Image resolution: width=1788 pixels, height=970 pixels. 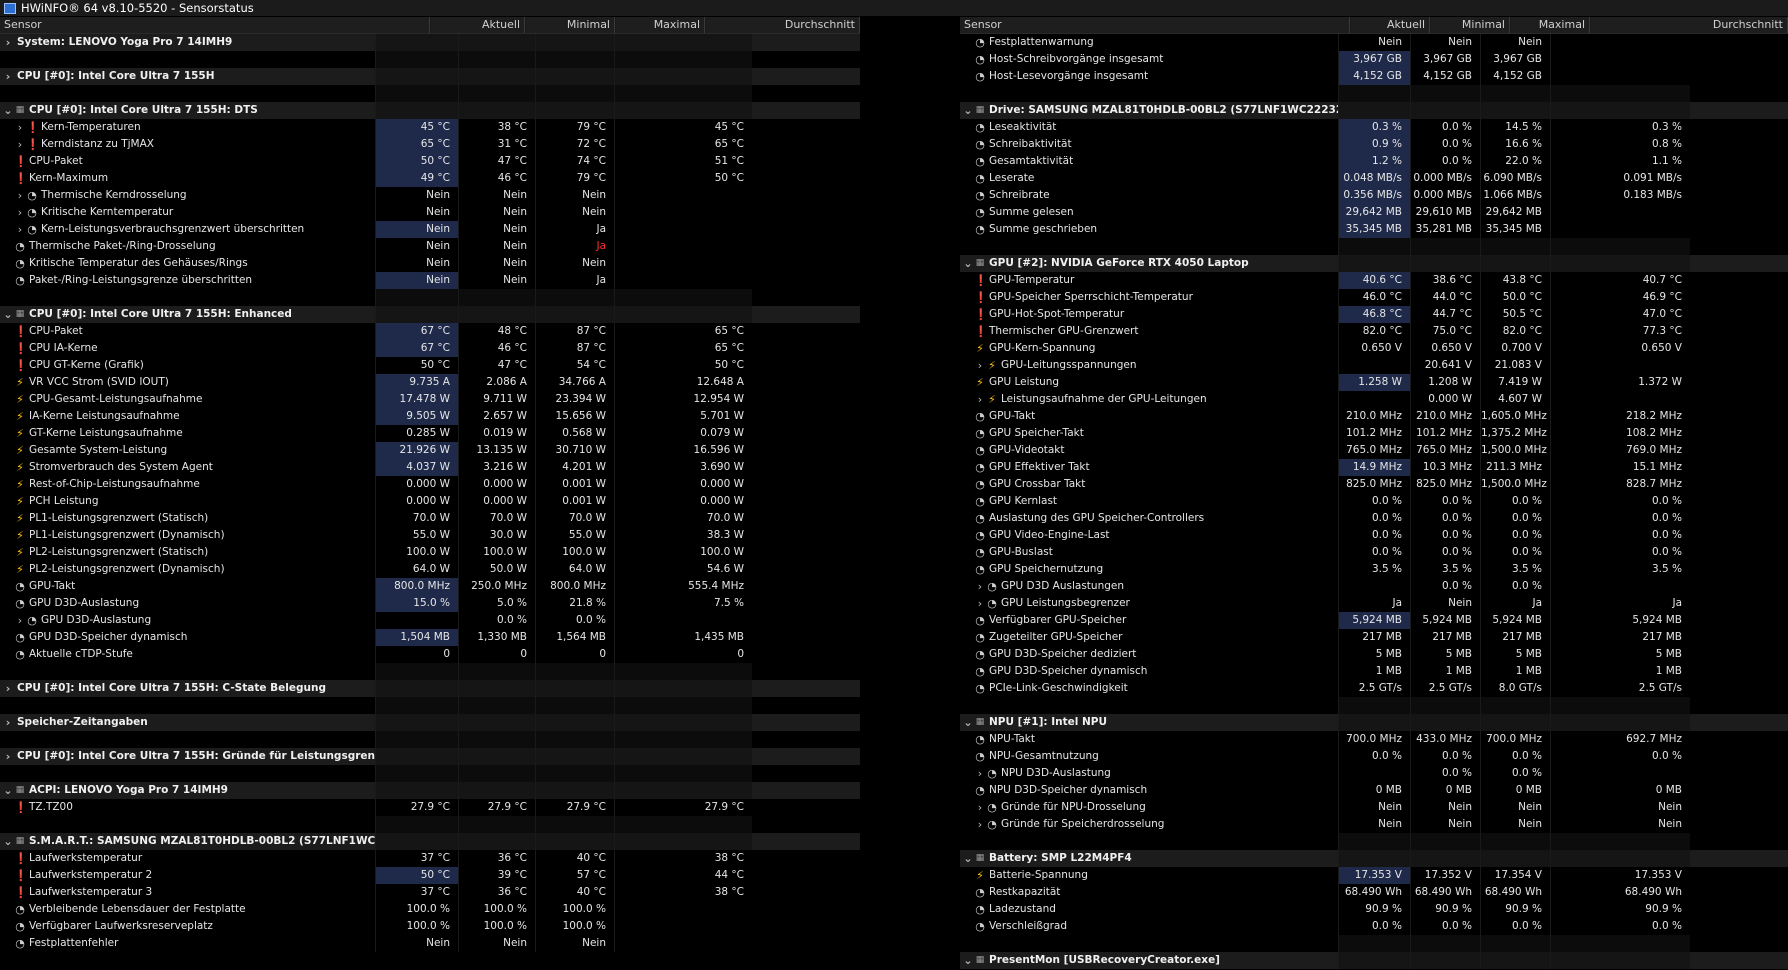 What do you see at coordinates (1374, 365) in the screenshot?
I see `sensor-row: › ⚡ GPU-Leitungsspannungen 20.641 V 21.083 V` at bounding box center [1374, 365].